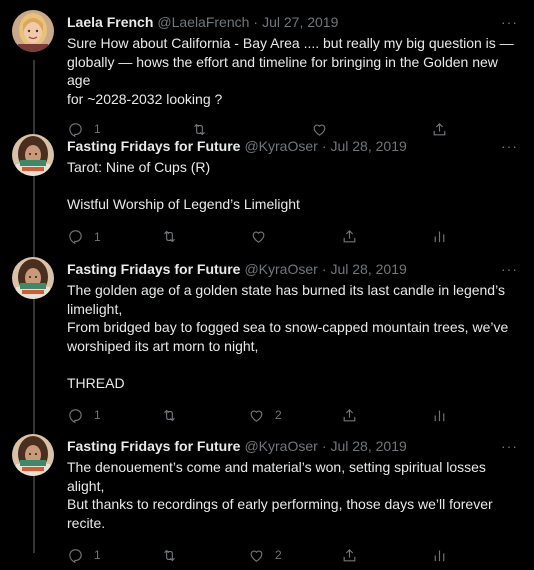 This screenshot has width=534, height=570. Describe the element at coordinates (300, 22) in the screenshot. I see `timestamp: Jul 27, 2019` at that location.